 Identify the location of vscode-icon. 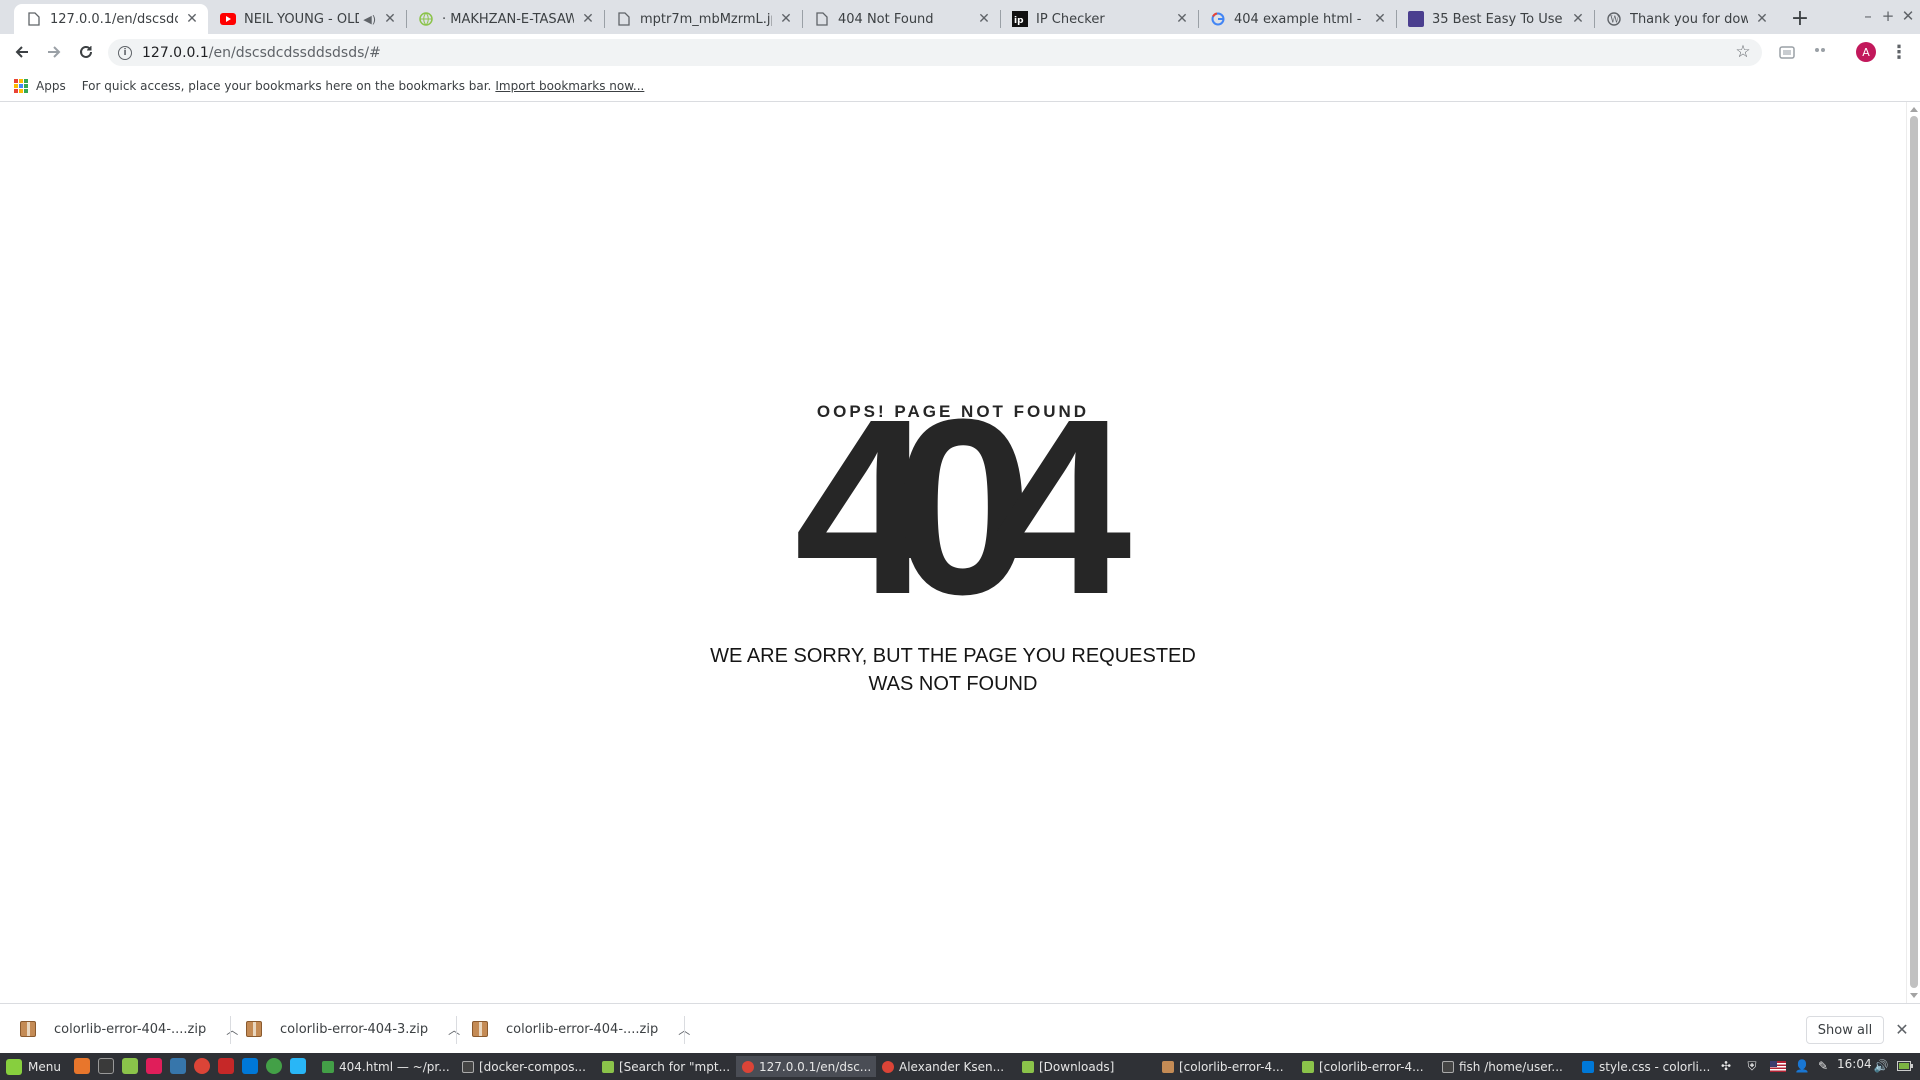
(250, 1066).